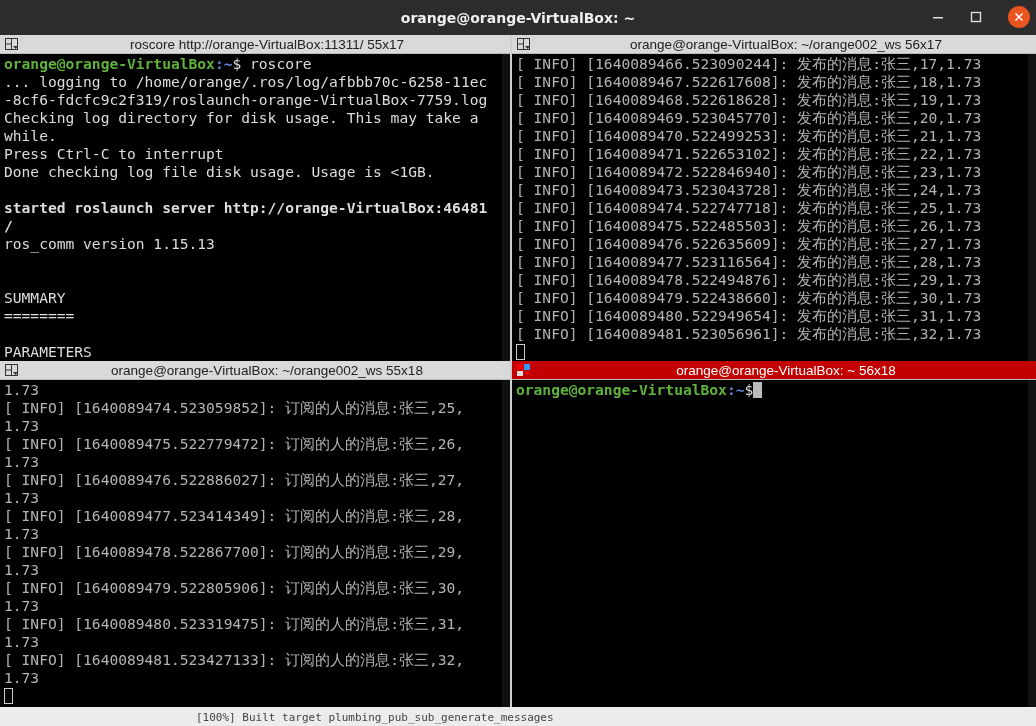 This screenshot has height=726, width=1036. I want to click on terminal-line: /, so click(8, 225).